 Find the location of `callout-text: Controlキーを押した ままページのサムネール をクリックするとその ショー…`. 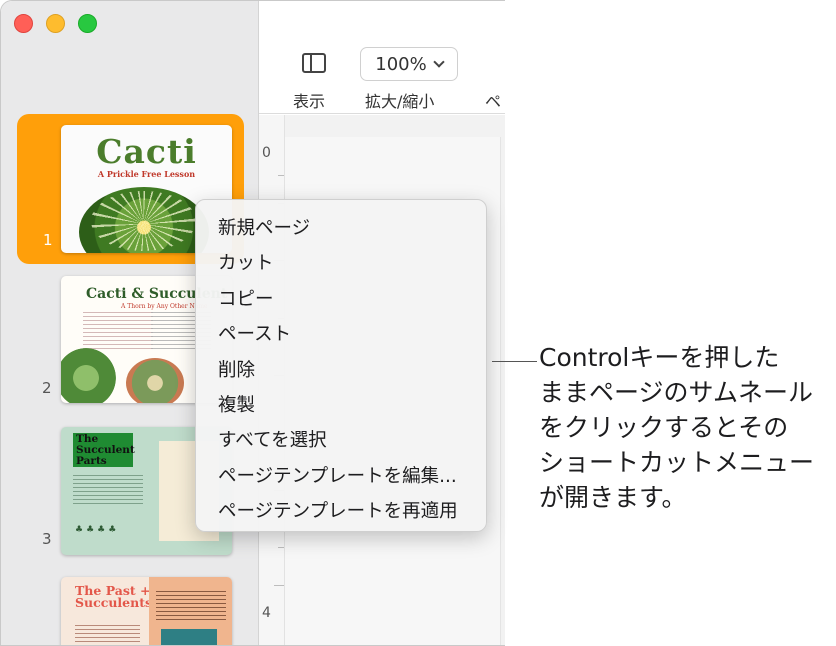

callout-text: Controlキーを押した ままページのサムネール をクリックするとその ショー… is located at coordinates (686, 427).